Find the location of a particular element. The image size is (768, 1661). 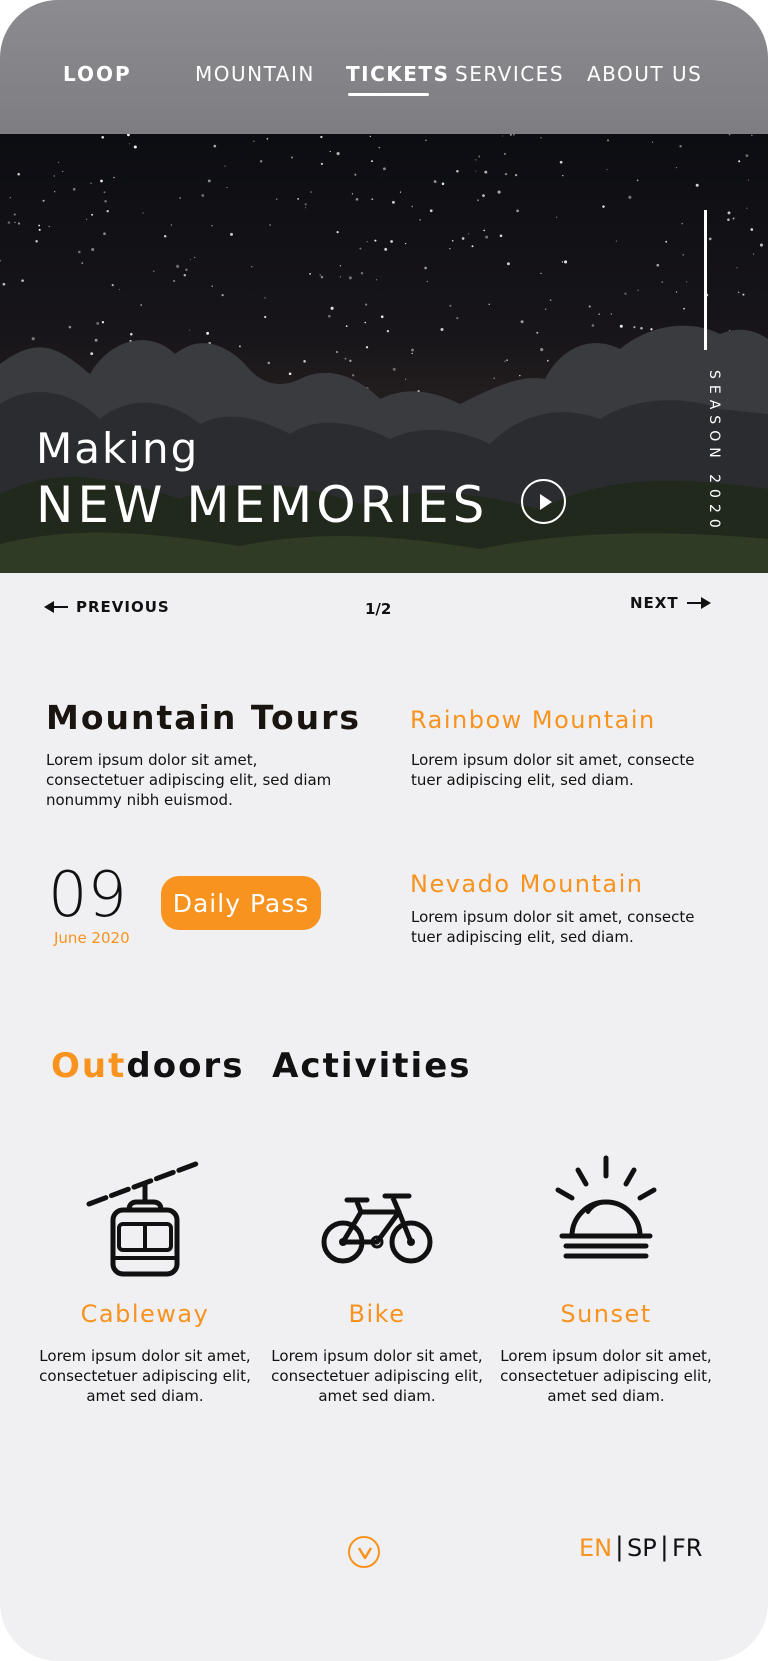

language-fr: FR is located at coordinates (687, 1548).